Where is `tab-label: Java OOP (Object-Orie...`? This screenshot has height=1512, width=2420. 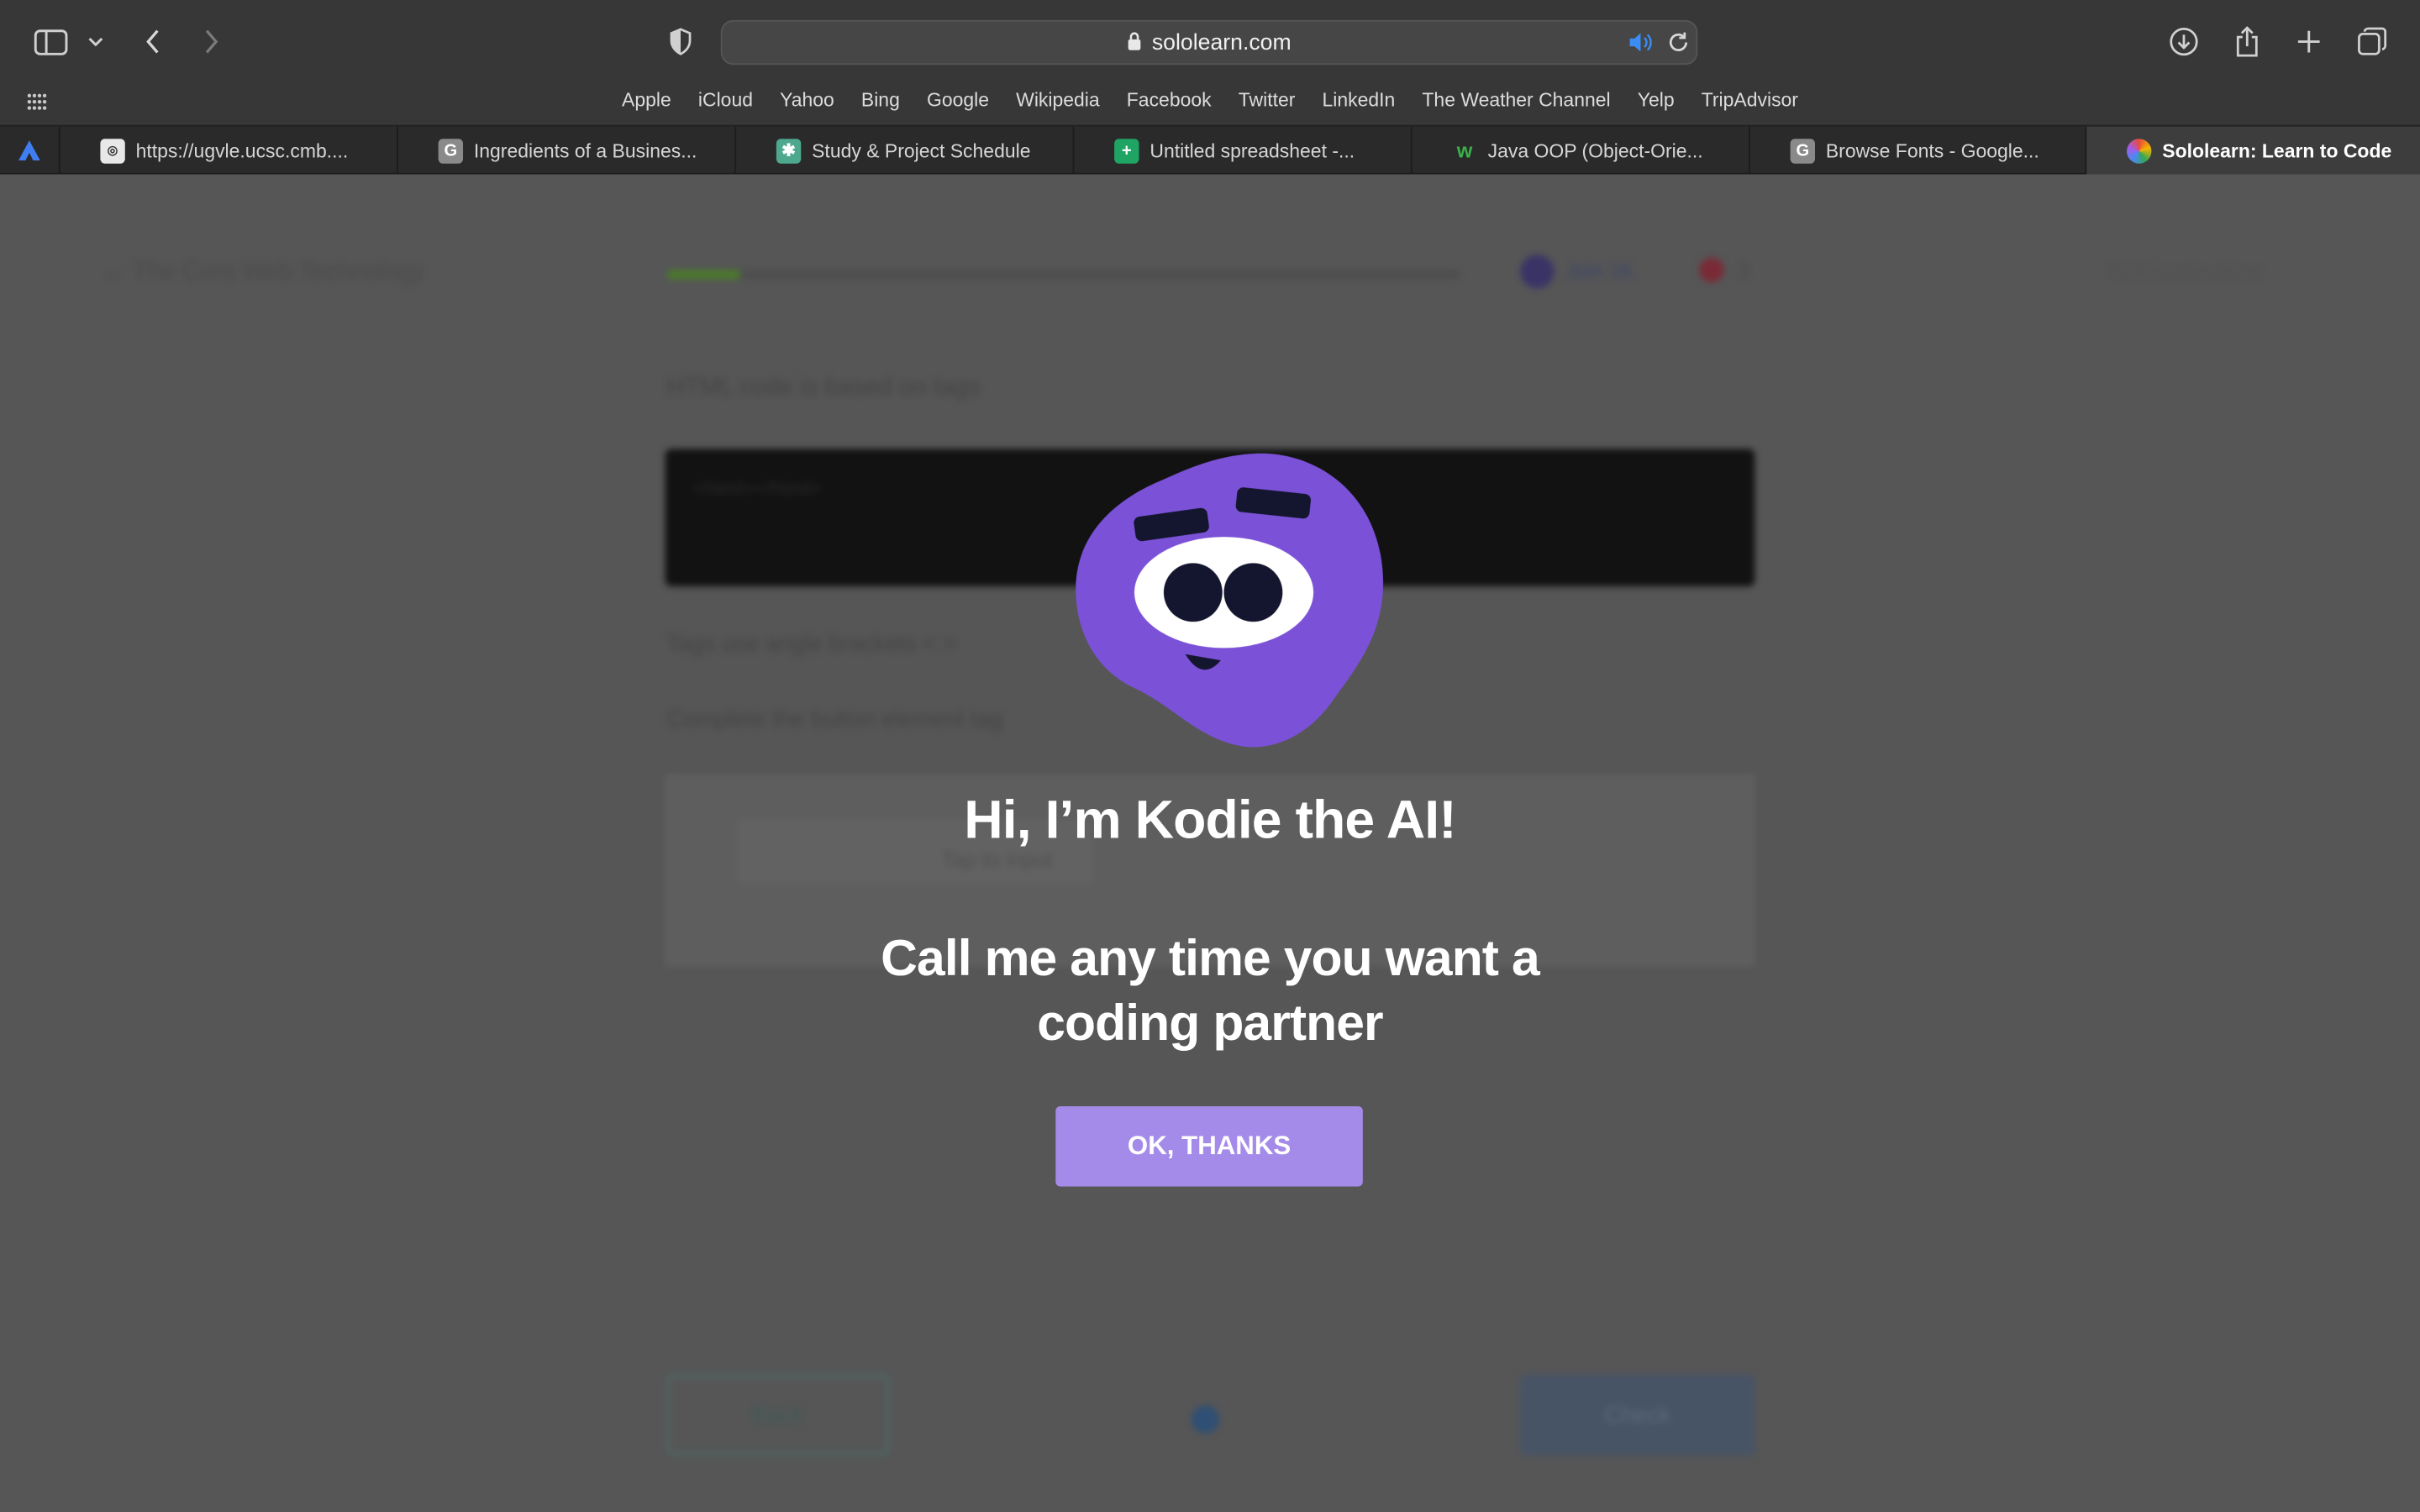 tab-label: Java OOP (Object-Orie... is located at coordinates (1595, 150).